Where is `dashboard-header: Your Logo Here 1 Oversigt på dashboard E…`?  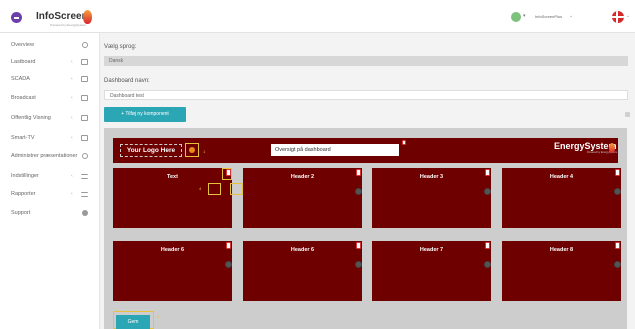 dashboard-header: Your Logo Here 1 Oversigt på dashboard E… is located at coordinates (365, 150).